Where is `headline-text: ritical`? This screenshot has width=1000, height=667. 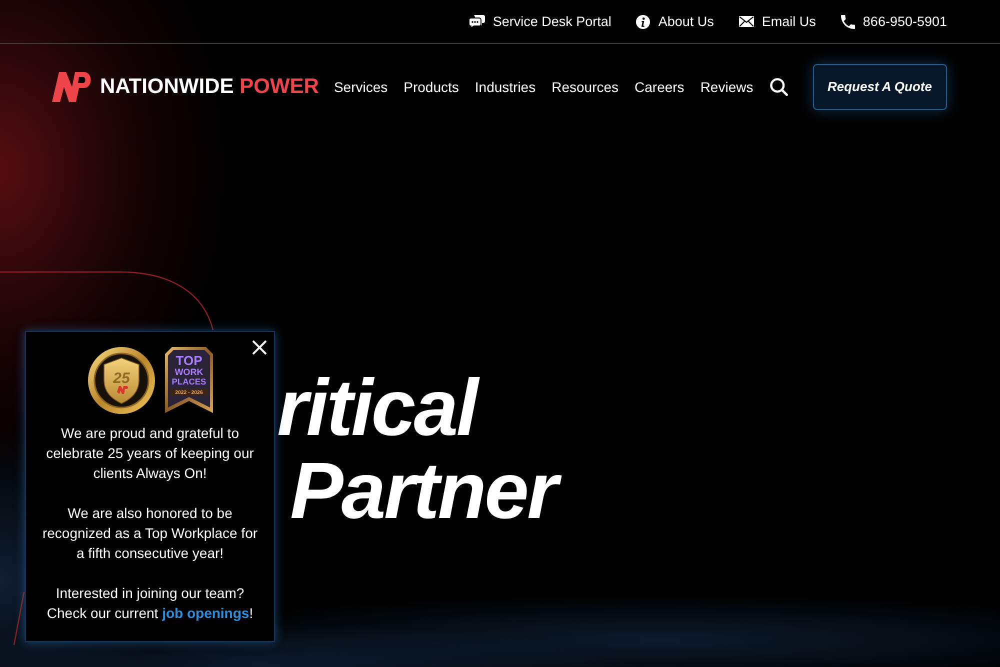
headline-text: ritical is located at coordinates (376, 407).